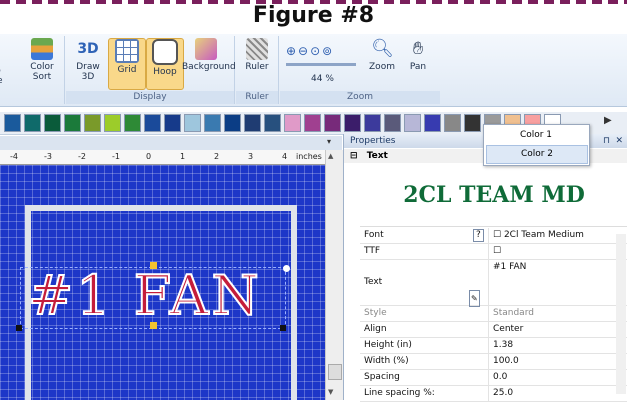 The image size is (627, 402). I want to click on ruler-button: Ruler, so click(257, 55).